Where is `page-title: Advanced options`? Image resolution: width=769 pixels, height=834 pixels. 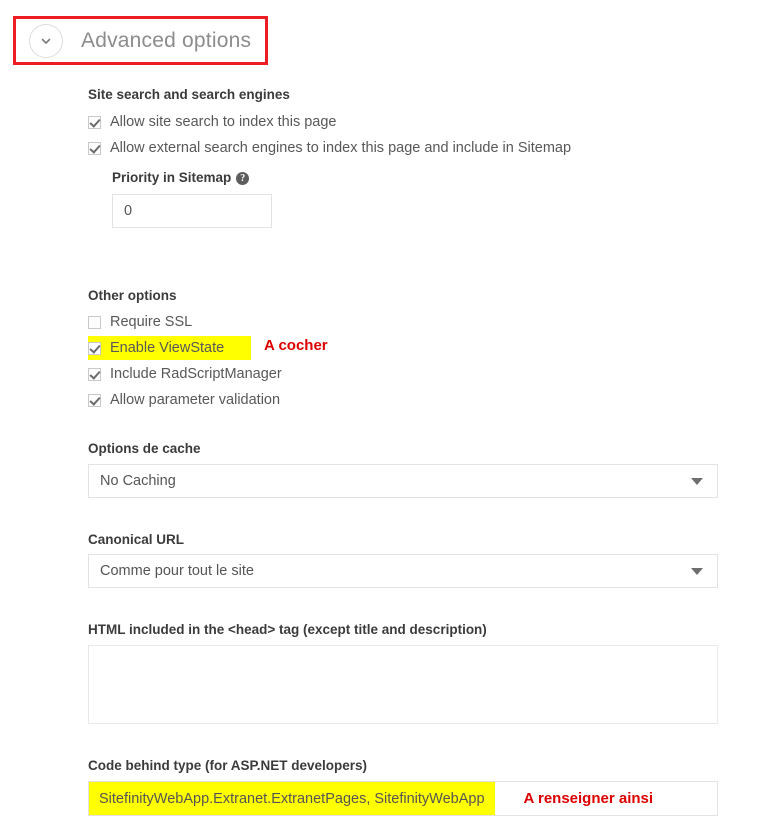 page-title: Advanced options is located at coordinates (166, 40).